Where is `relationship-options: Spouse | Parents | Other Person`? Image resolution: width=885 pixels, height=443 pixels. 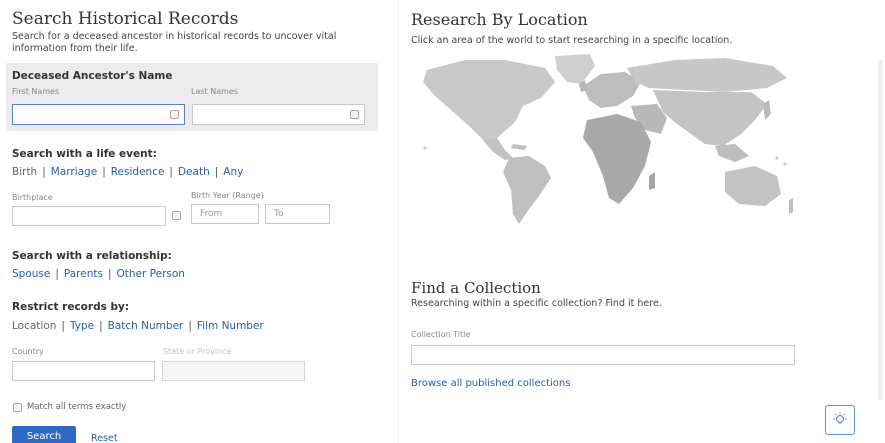
relationship-options: Spouse | Parents | Other Person is located at coordinates (98, 274).